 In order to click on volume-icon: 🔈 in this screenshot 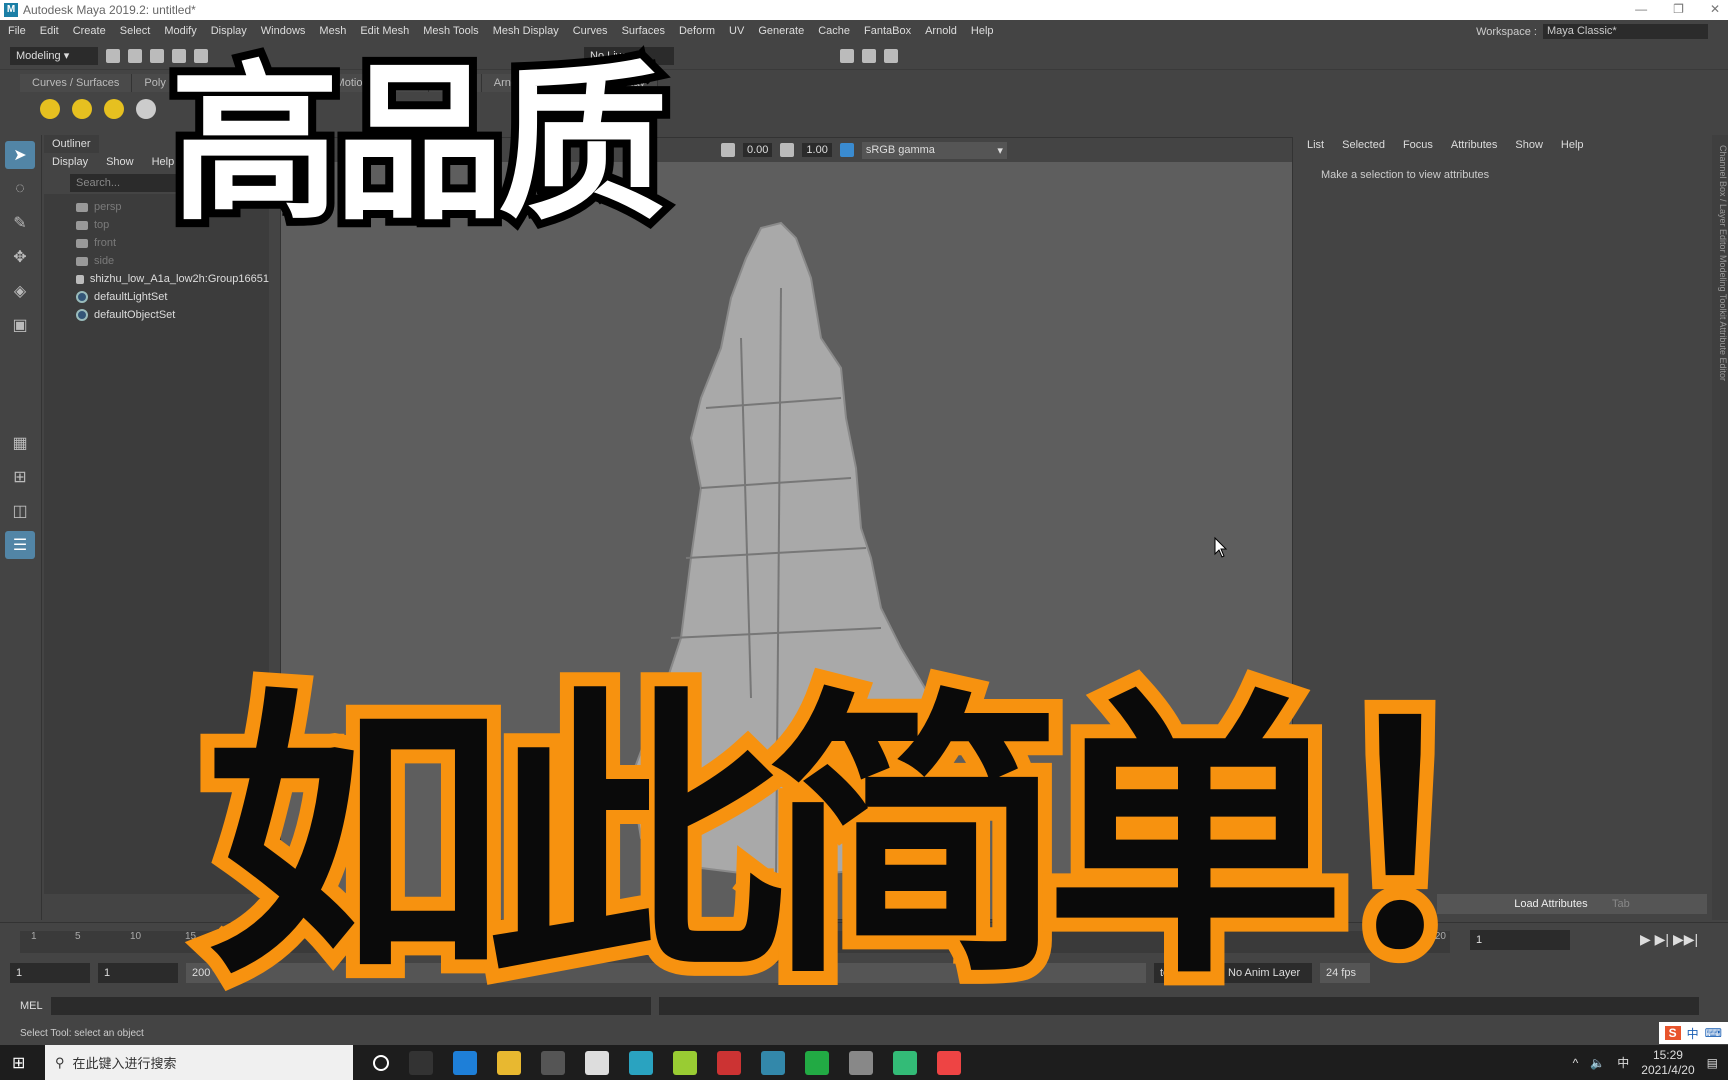, I will do `click(1597, 1063)`.